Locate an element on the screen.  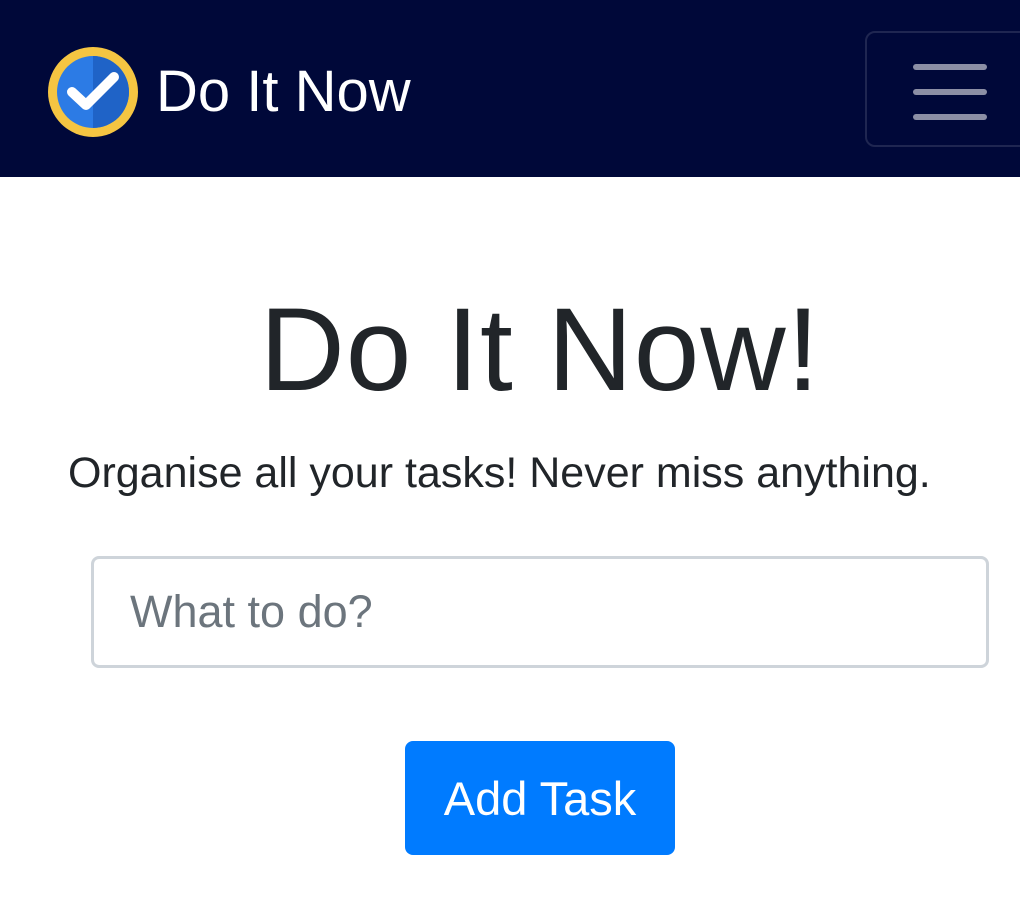
check-badge-icon is located at coordinates (93, 92).